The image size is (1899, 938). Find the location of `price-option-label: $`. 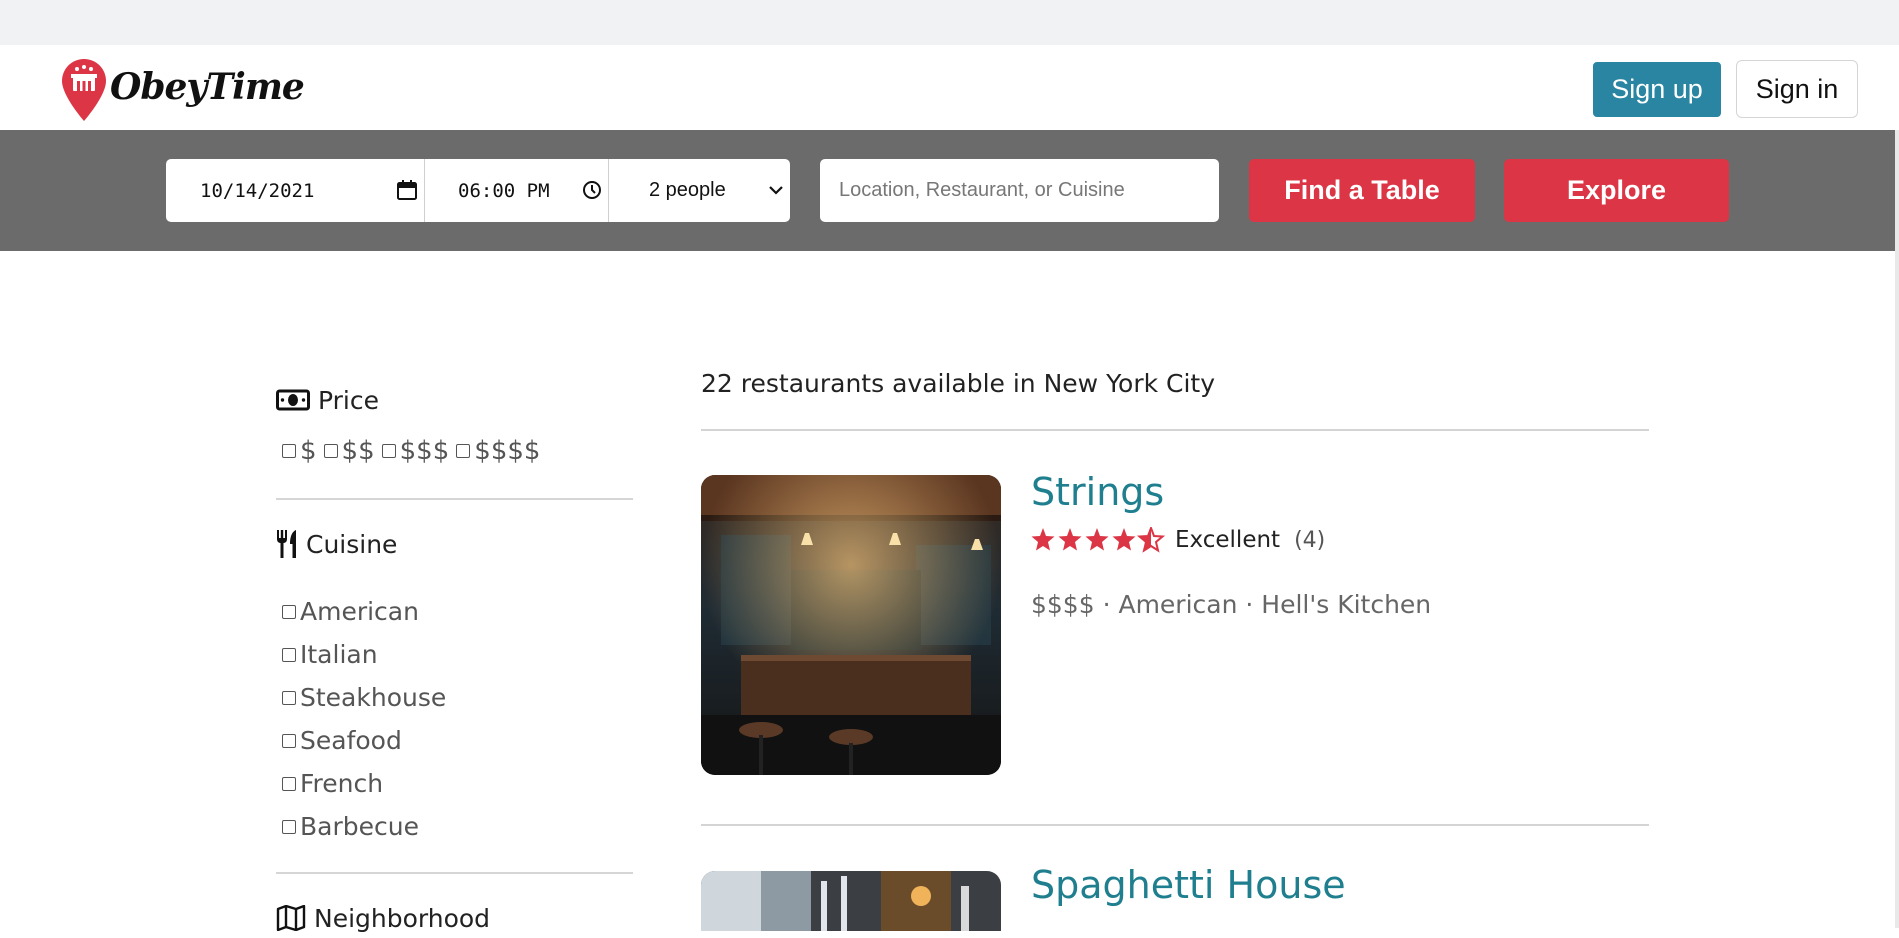

price-option-label: $ is located at coordinates (308, 451).